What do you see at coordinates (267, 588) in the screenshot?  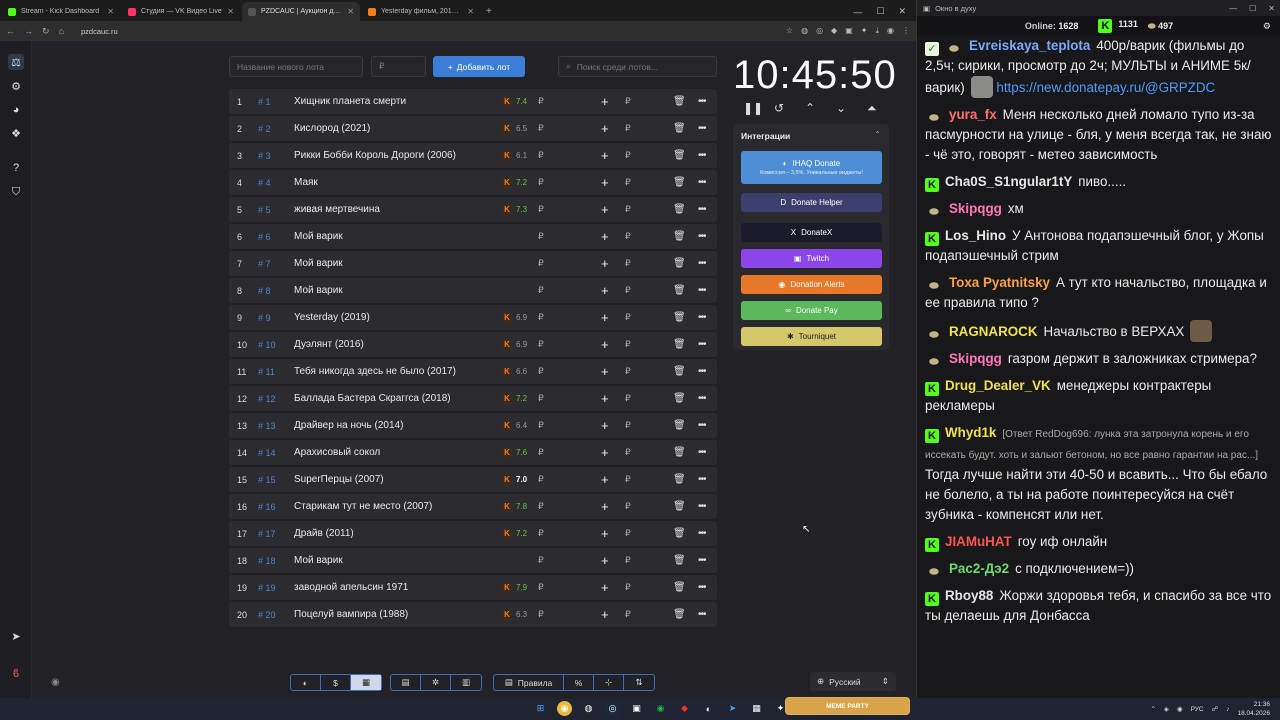 I see `lot-id: # 19` at bounding box center [267, 588].